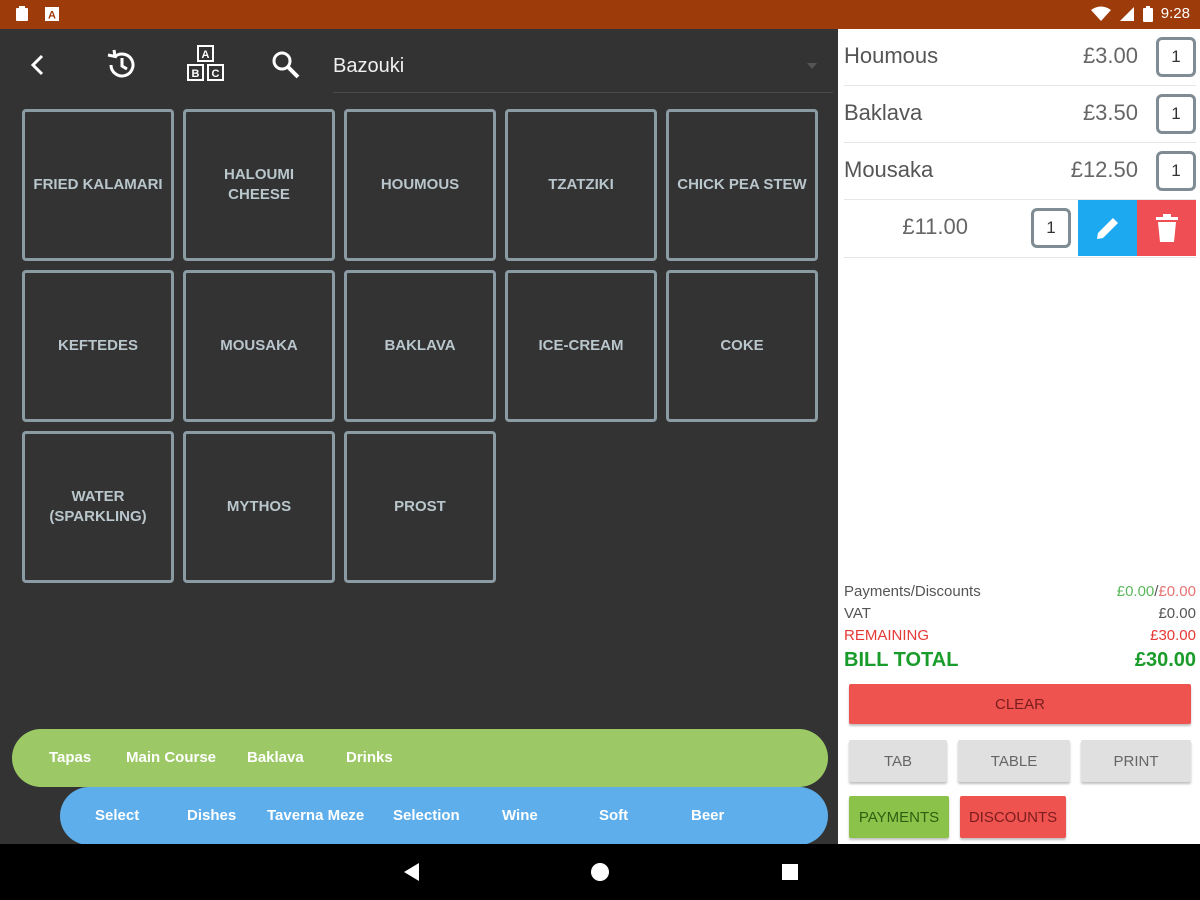  I want to click on print-button: PRINT, so click(1136, 761).